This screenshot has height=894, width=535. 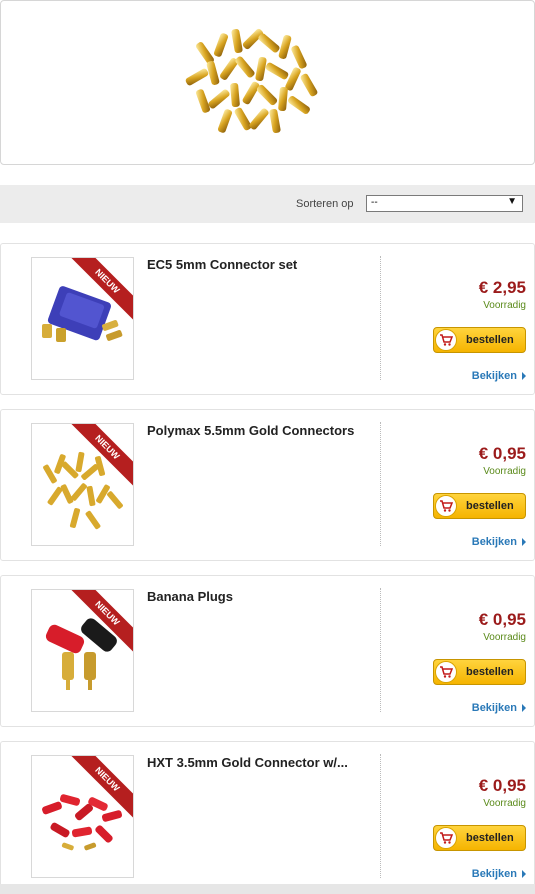 I want to click on product-title: Banana Plugs, so click(x=190, y=596).